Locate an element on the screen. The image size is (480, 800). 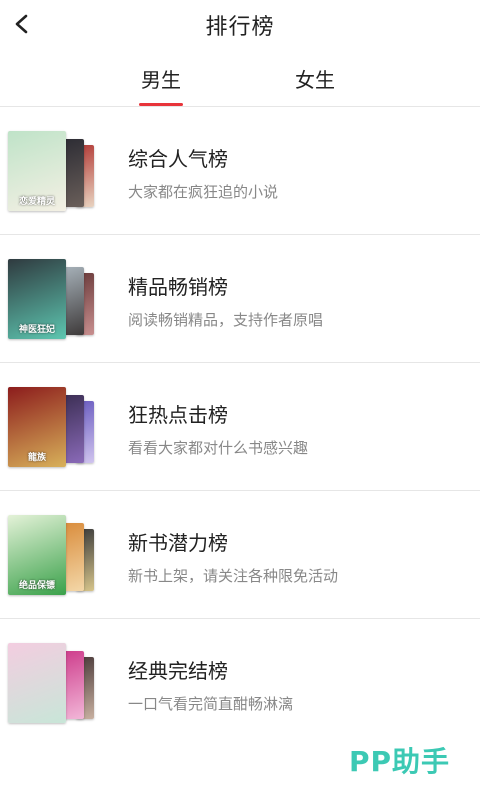
ranking-title: 综合人气榜 is located at coordinates (178, 159).